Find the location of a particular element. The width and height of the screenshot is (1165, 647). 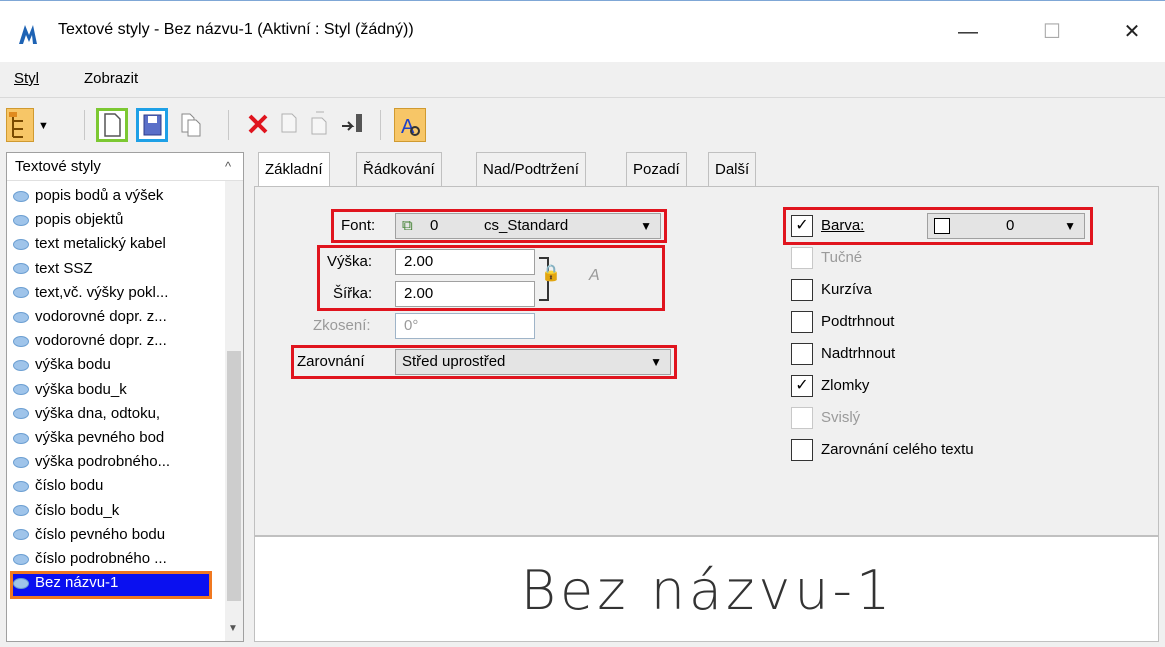

color-swatch is located at coordinates (942, 226).